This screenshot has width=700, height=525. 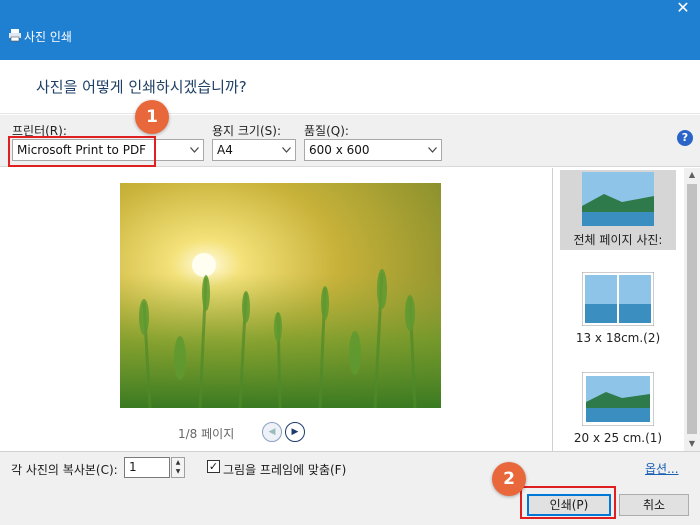 What do you see at coordinates (48, 37) in the screenshot?
I see `window-title: 사진 인쇄` at bounding box center [48, 37].